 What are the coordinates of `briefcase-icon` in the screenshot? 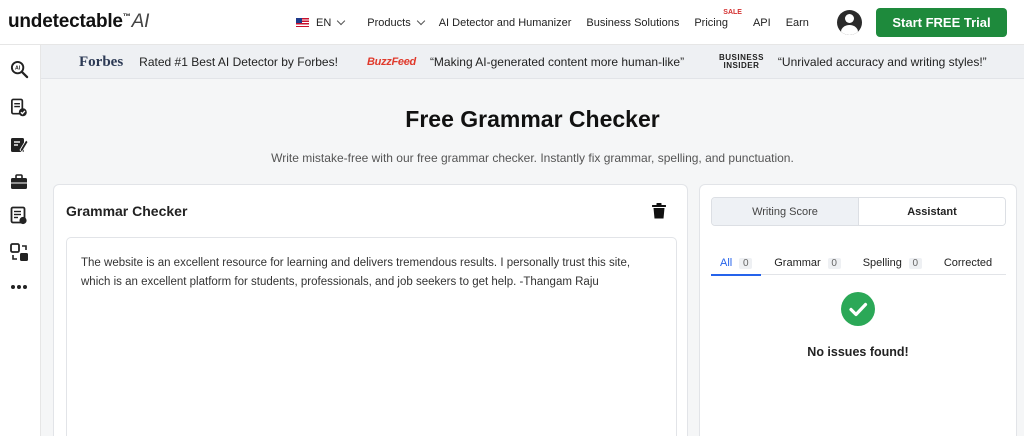 It's located at (19, 182).